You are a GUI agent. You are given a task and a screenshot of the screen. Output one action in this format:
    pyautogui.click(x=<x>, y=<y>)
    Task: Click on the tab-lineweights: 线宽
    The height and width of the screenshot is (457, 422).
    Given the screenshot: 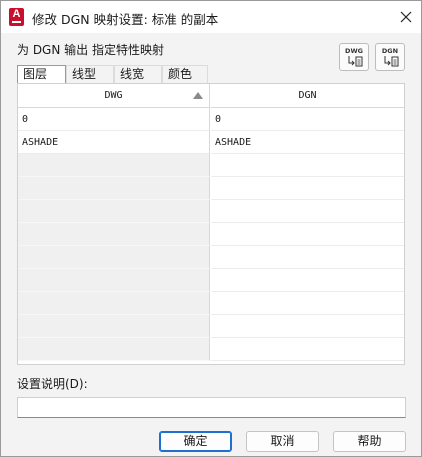 What is the action you would take?
    pyautogui.click(x=138, y=74)
    